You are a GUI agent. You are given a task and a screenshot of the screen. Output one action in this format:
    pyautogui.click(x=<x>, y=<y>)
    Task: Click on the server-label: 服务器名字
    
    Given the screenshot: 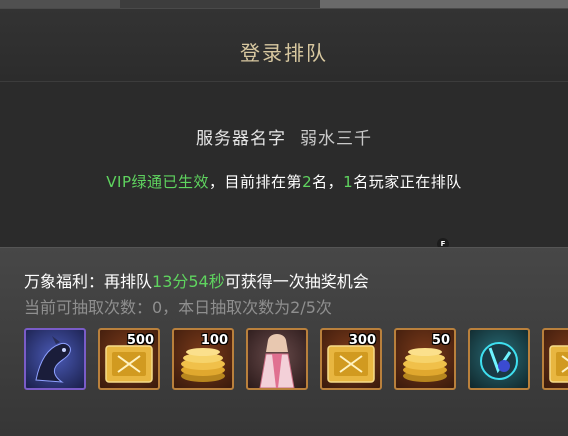 What is the action you would take?
    pyautogui.click(x=241, y=139)
    